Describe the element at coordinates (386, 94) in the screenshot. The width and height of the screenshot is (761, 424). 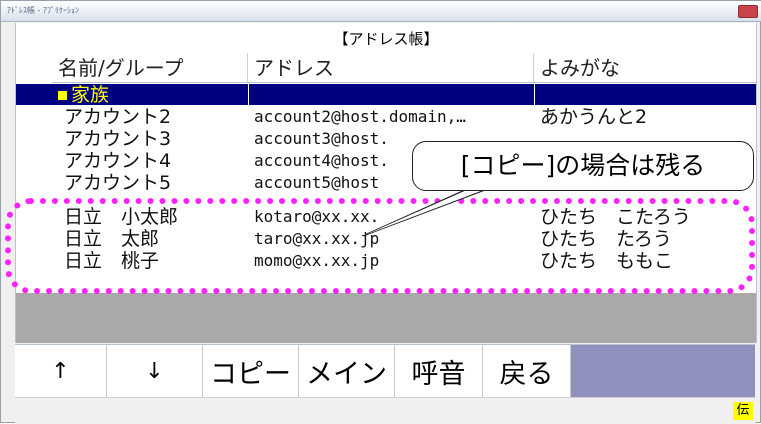
I see `group-row: 家族` at that location.